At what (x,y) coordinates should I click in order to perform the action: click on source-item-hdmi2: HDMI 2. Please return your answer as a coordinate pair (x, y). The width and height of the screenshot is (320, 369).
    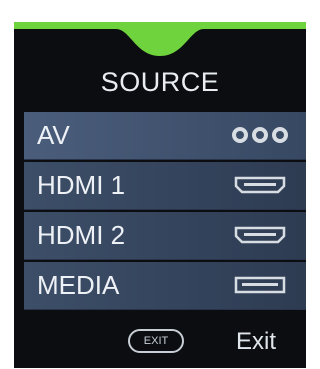
    Looking at the image, I should click on (165, 236).